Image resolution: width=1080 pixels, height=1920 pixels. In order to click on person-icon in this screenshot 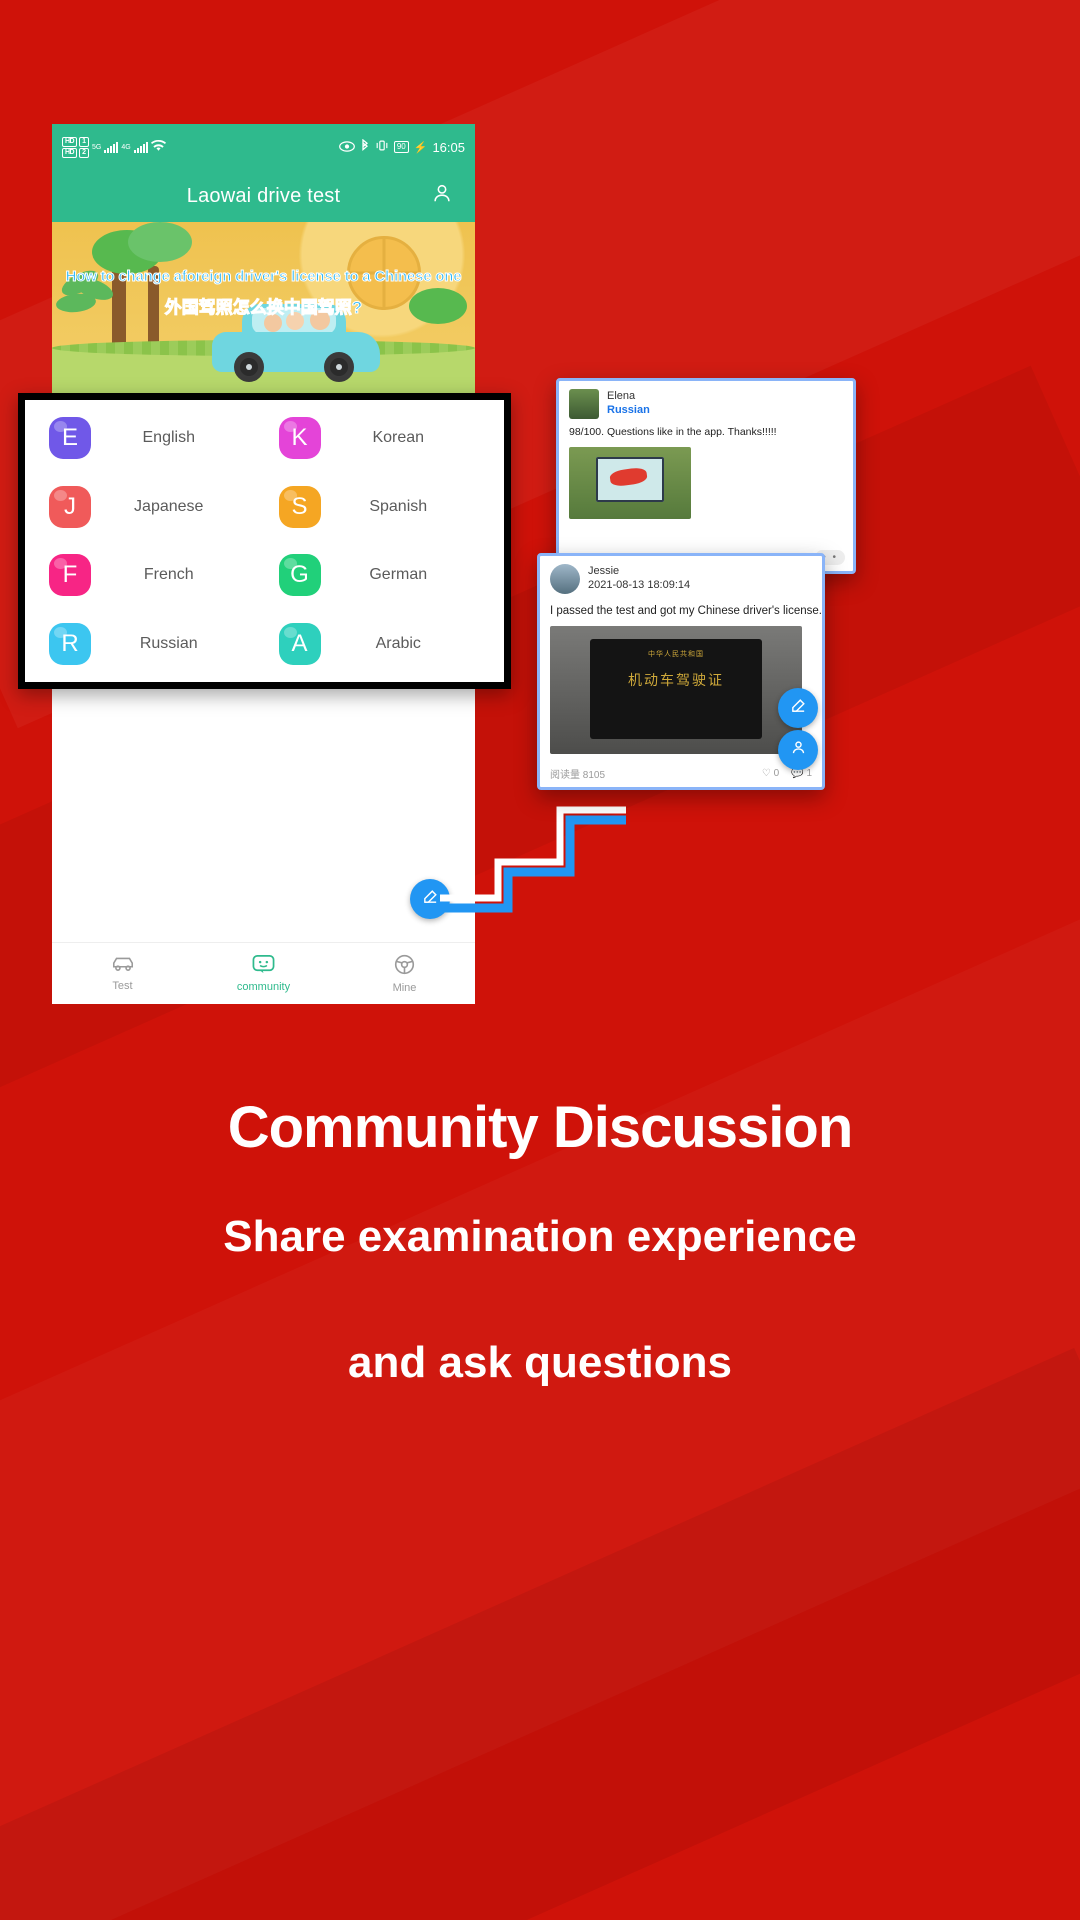, I will do `click(442, 196)`.